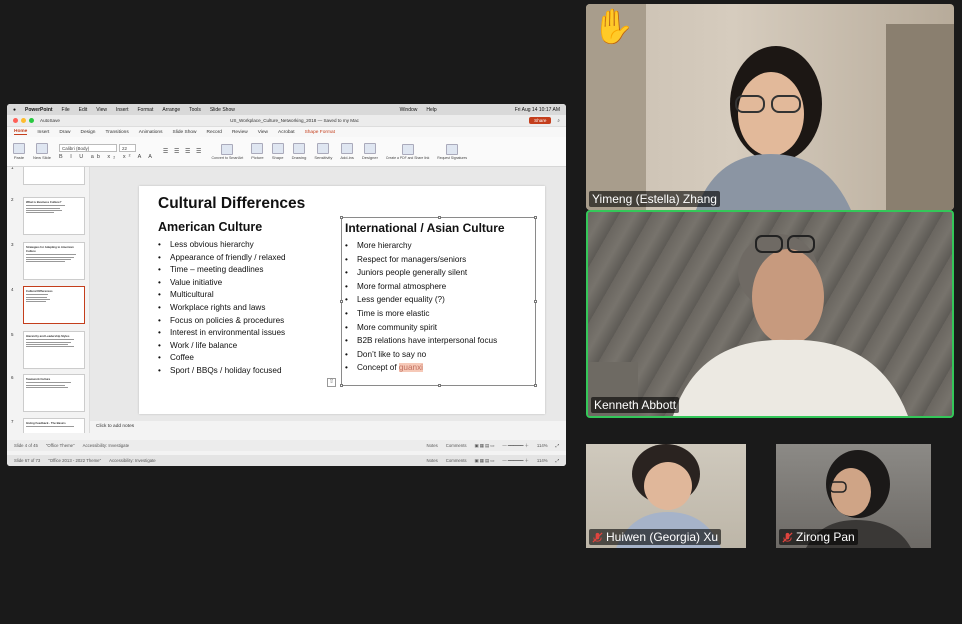 This screenshot has height=624, width=962. Describe the element at coordinates (286, 132) in the screenshot. I see `tab-acrobat: Acrobat` at that location.